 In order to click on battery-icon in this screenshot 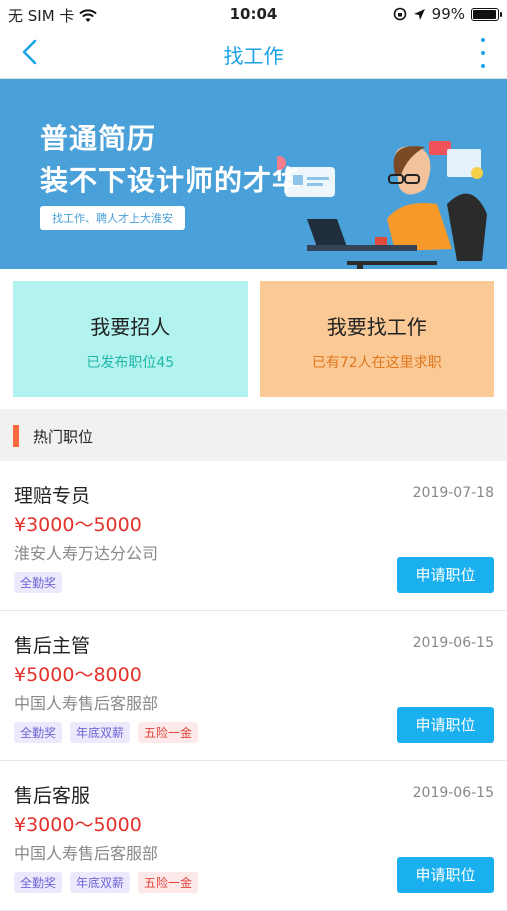, I will do `click(486, 14)`.